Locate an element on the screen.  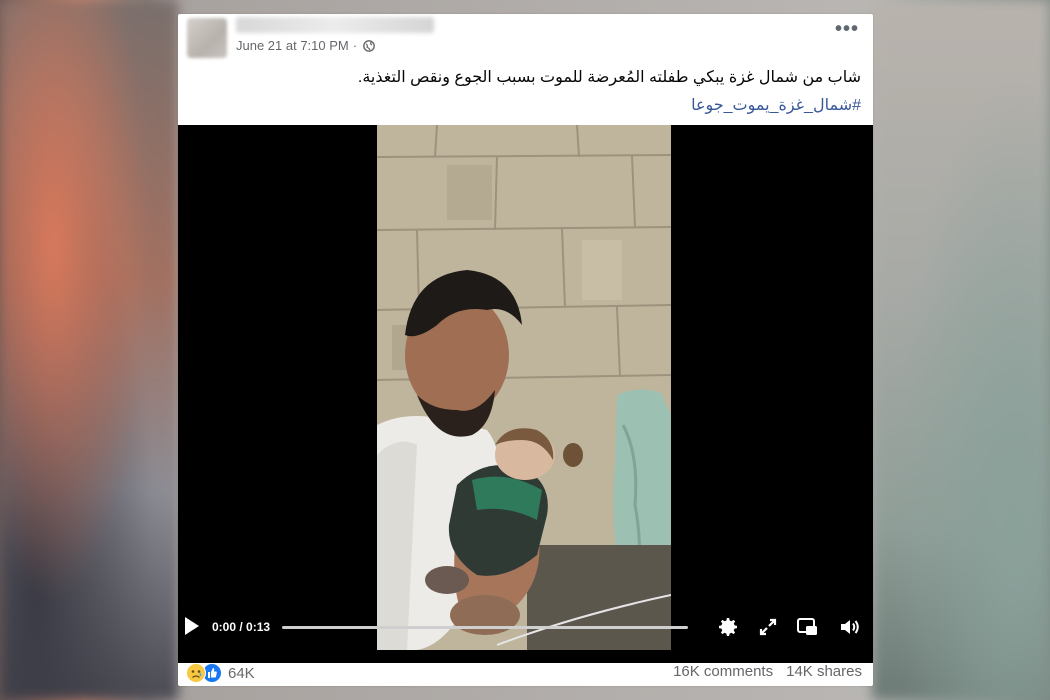
volume-icon is located at coordinates (850, 627).